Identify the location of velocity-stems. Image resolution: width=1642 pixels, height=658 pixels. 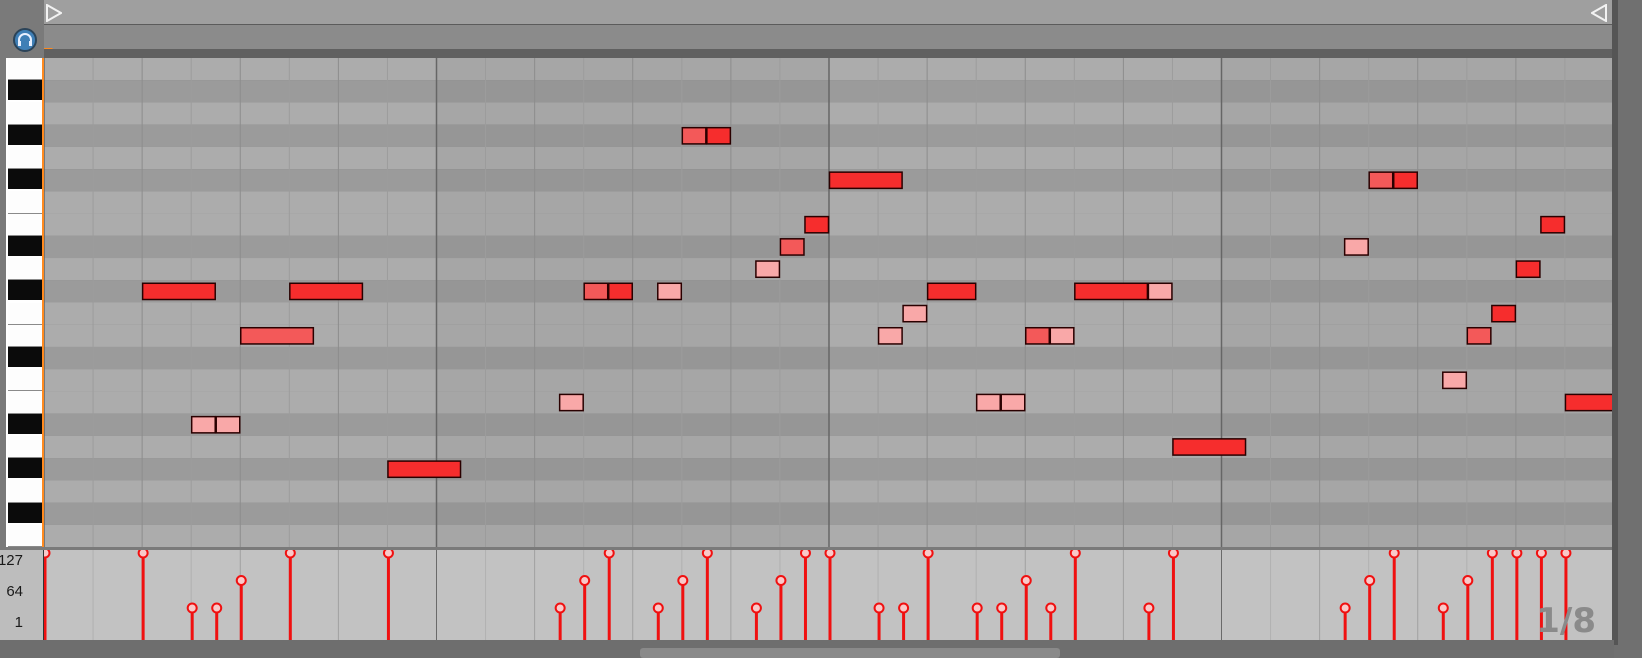
(829, 595).